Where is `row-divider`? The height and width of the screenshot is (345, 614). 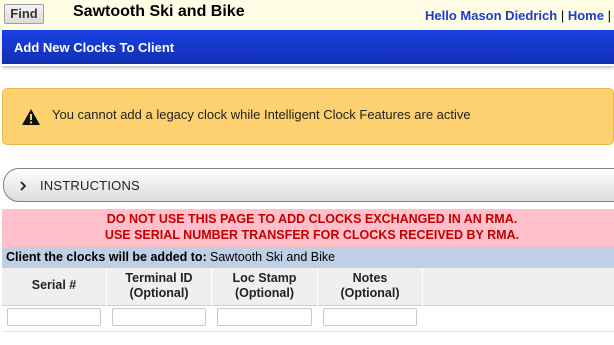 row-divider is located at coordinates (308, 331).